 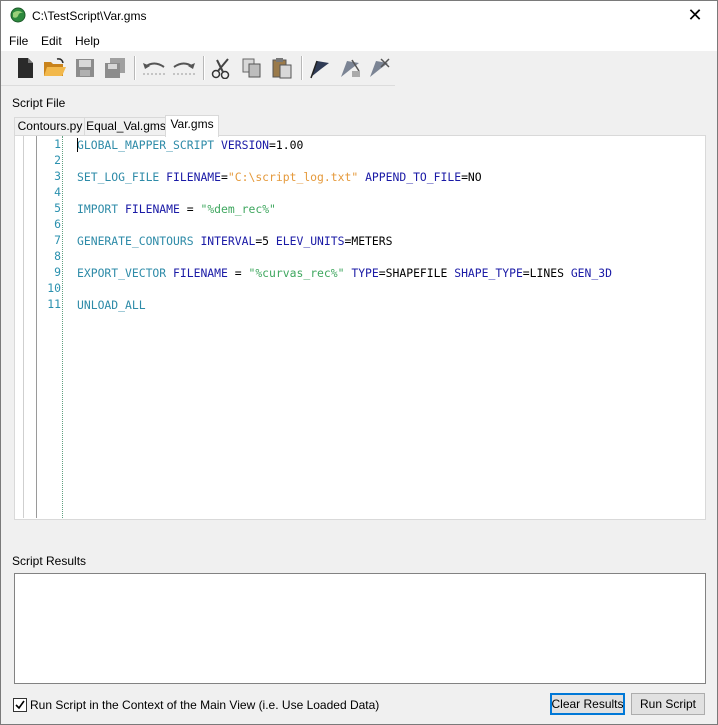 I want to click on run-icon, so click(x=320, y=68).